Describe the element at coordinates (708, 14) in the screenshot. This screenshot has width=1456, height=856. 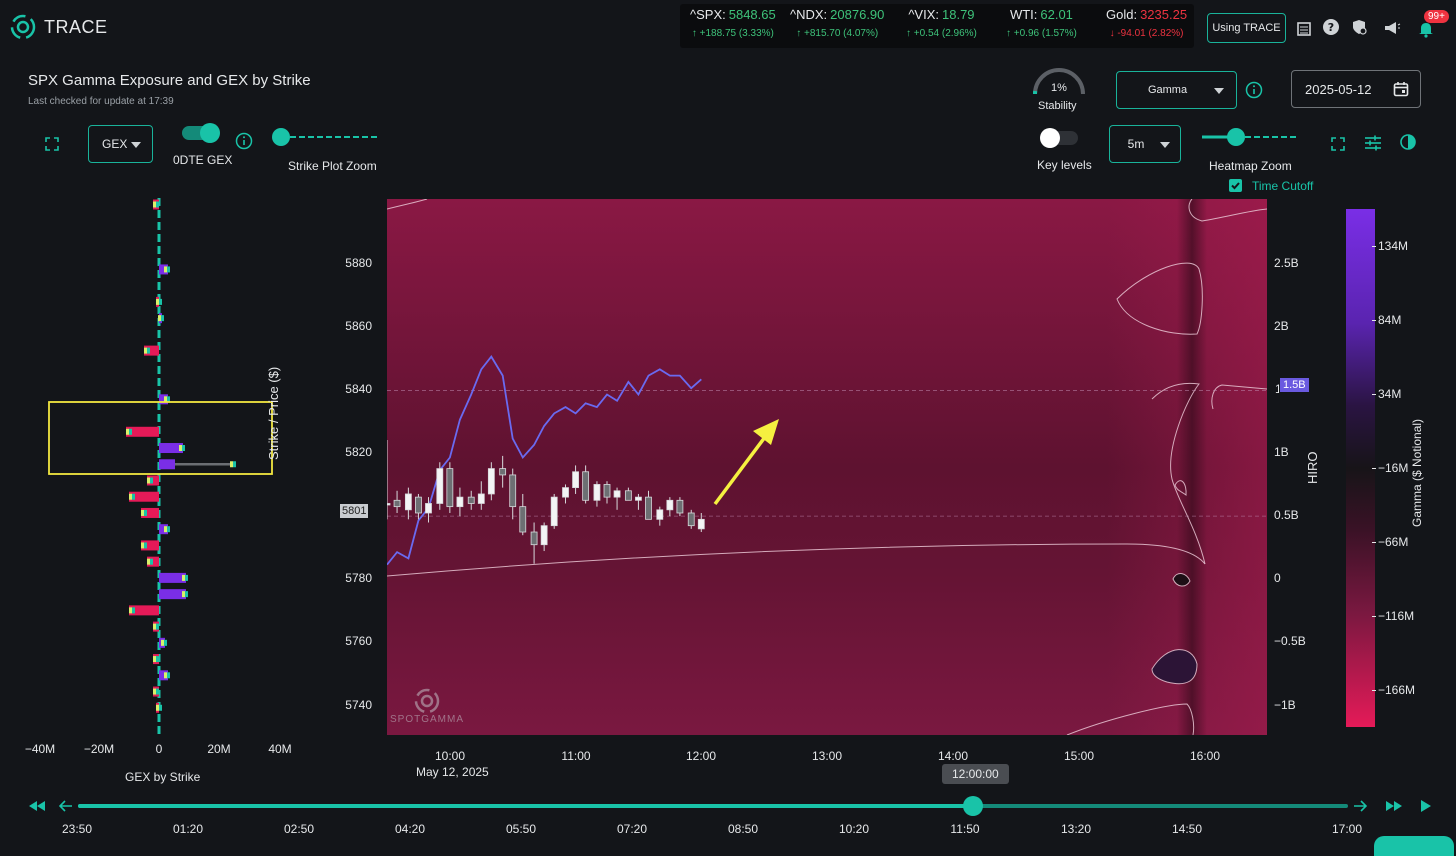
I see `ticker-symbol: ^SPX:` at that location.